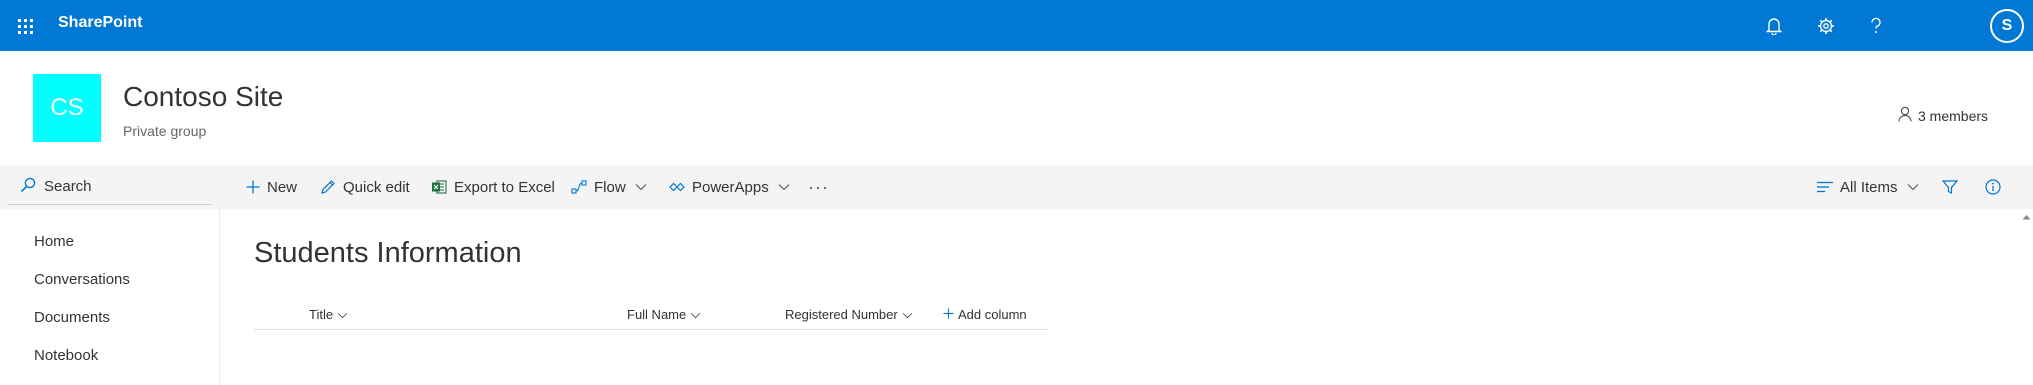 This screenshot has width=2033, height=385. Describe the element at coordinates (2026, 297) in the screenshot. I see `vertical-scrollbar` at that location.